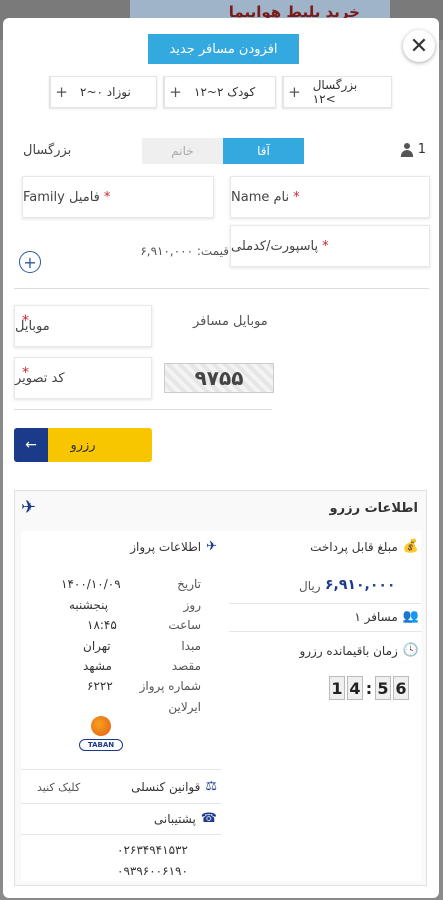 The image size is (443, 900). Describe the element at coordinates (410, 650) in the screenshot. I see `clock-icon: 🕓` at that location.